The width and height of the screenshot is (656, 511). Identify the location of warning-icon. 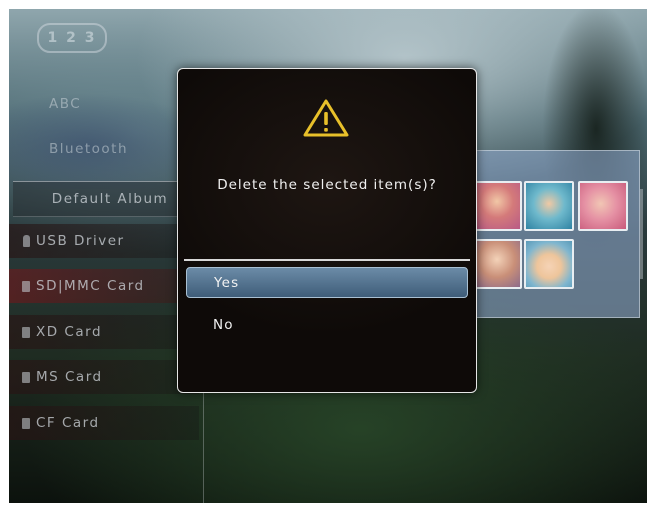
(326, 118).